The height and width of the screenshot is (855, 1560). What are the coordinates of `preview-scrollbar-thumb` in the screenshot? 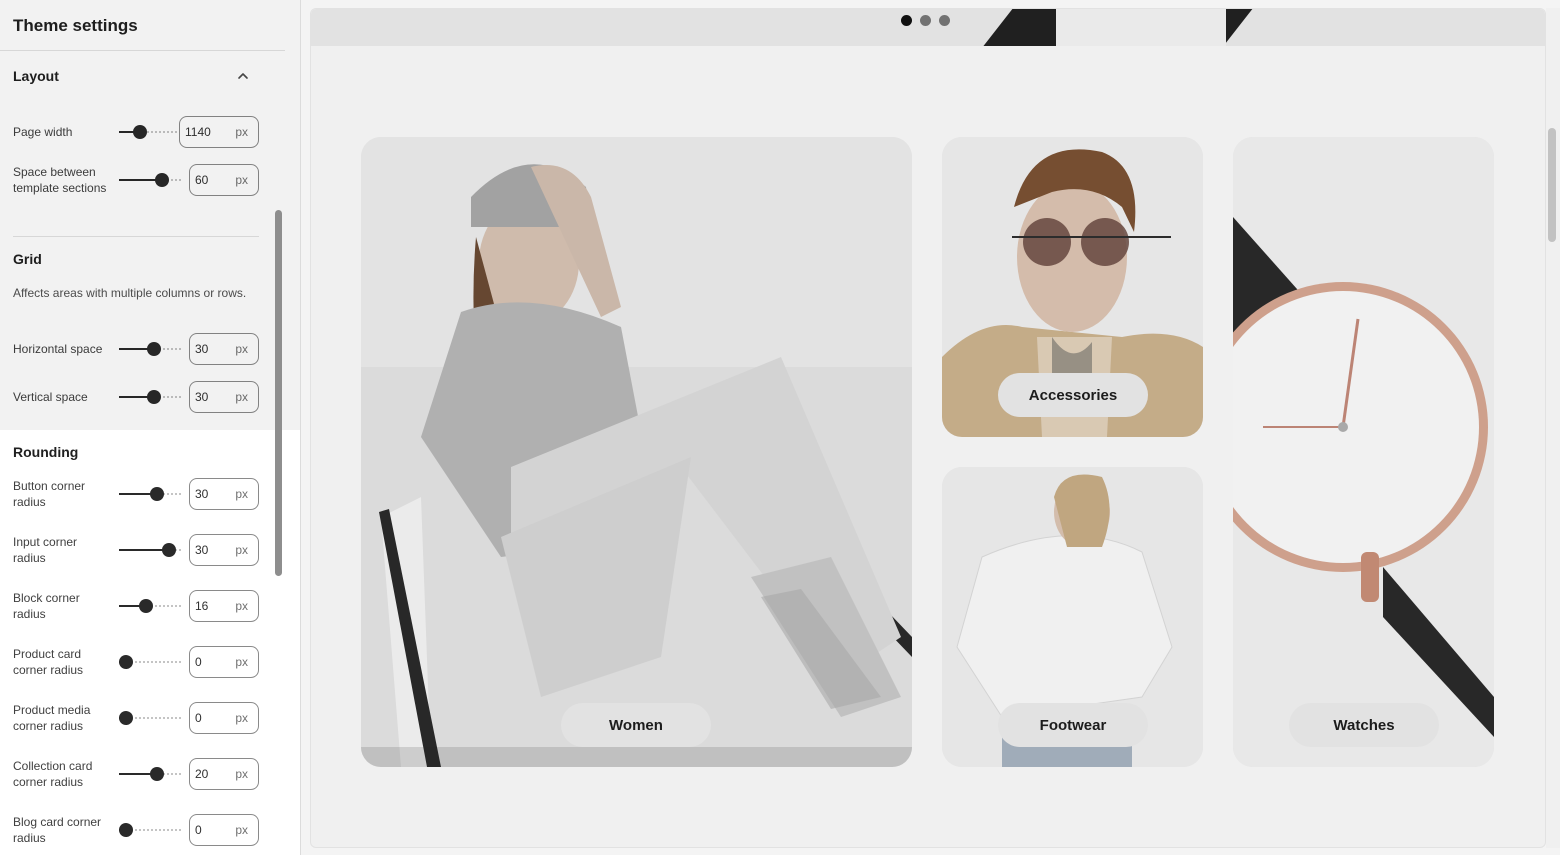 It's located at (1552, 185).